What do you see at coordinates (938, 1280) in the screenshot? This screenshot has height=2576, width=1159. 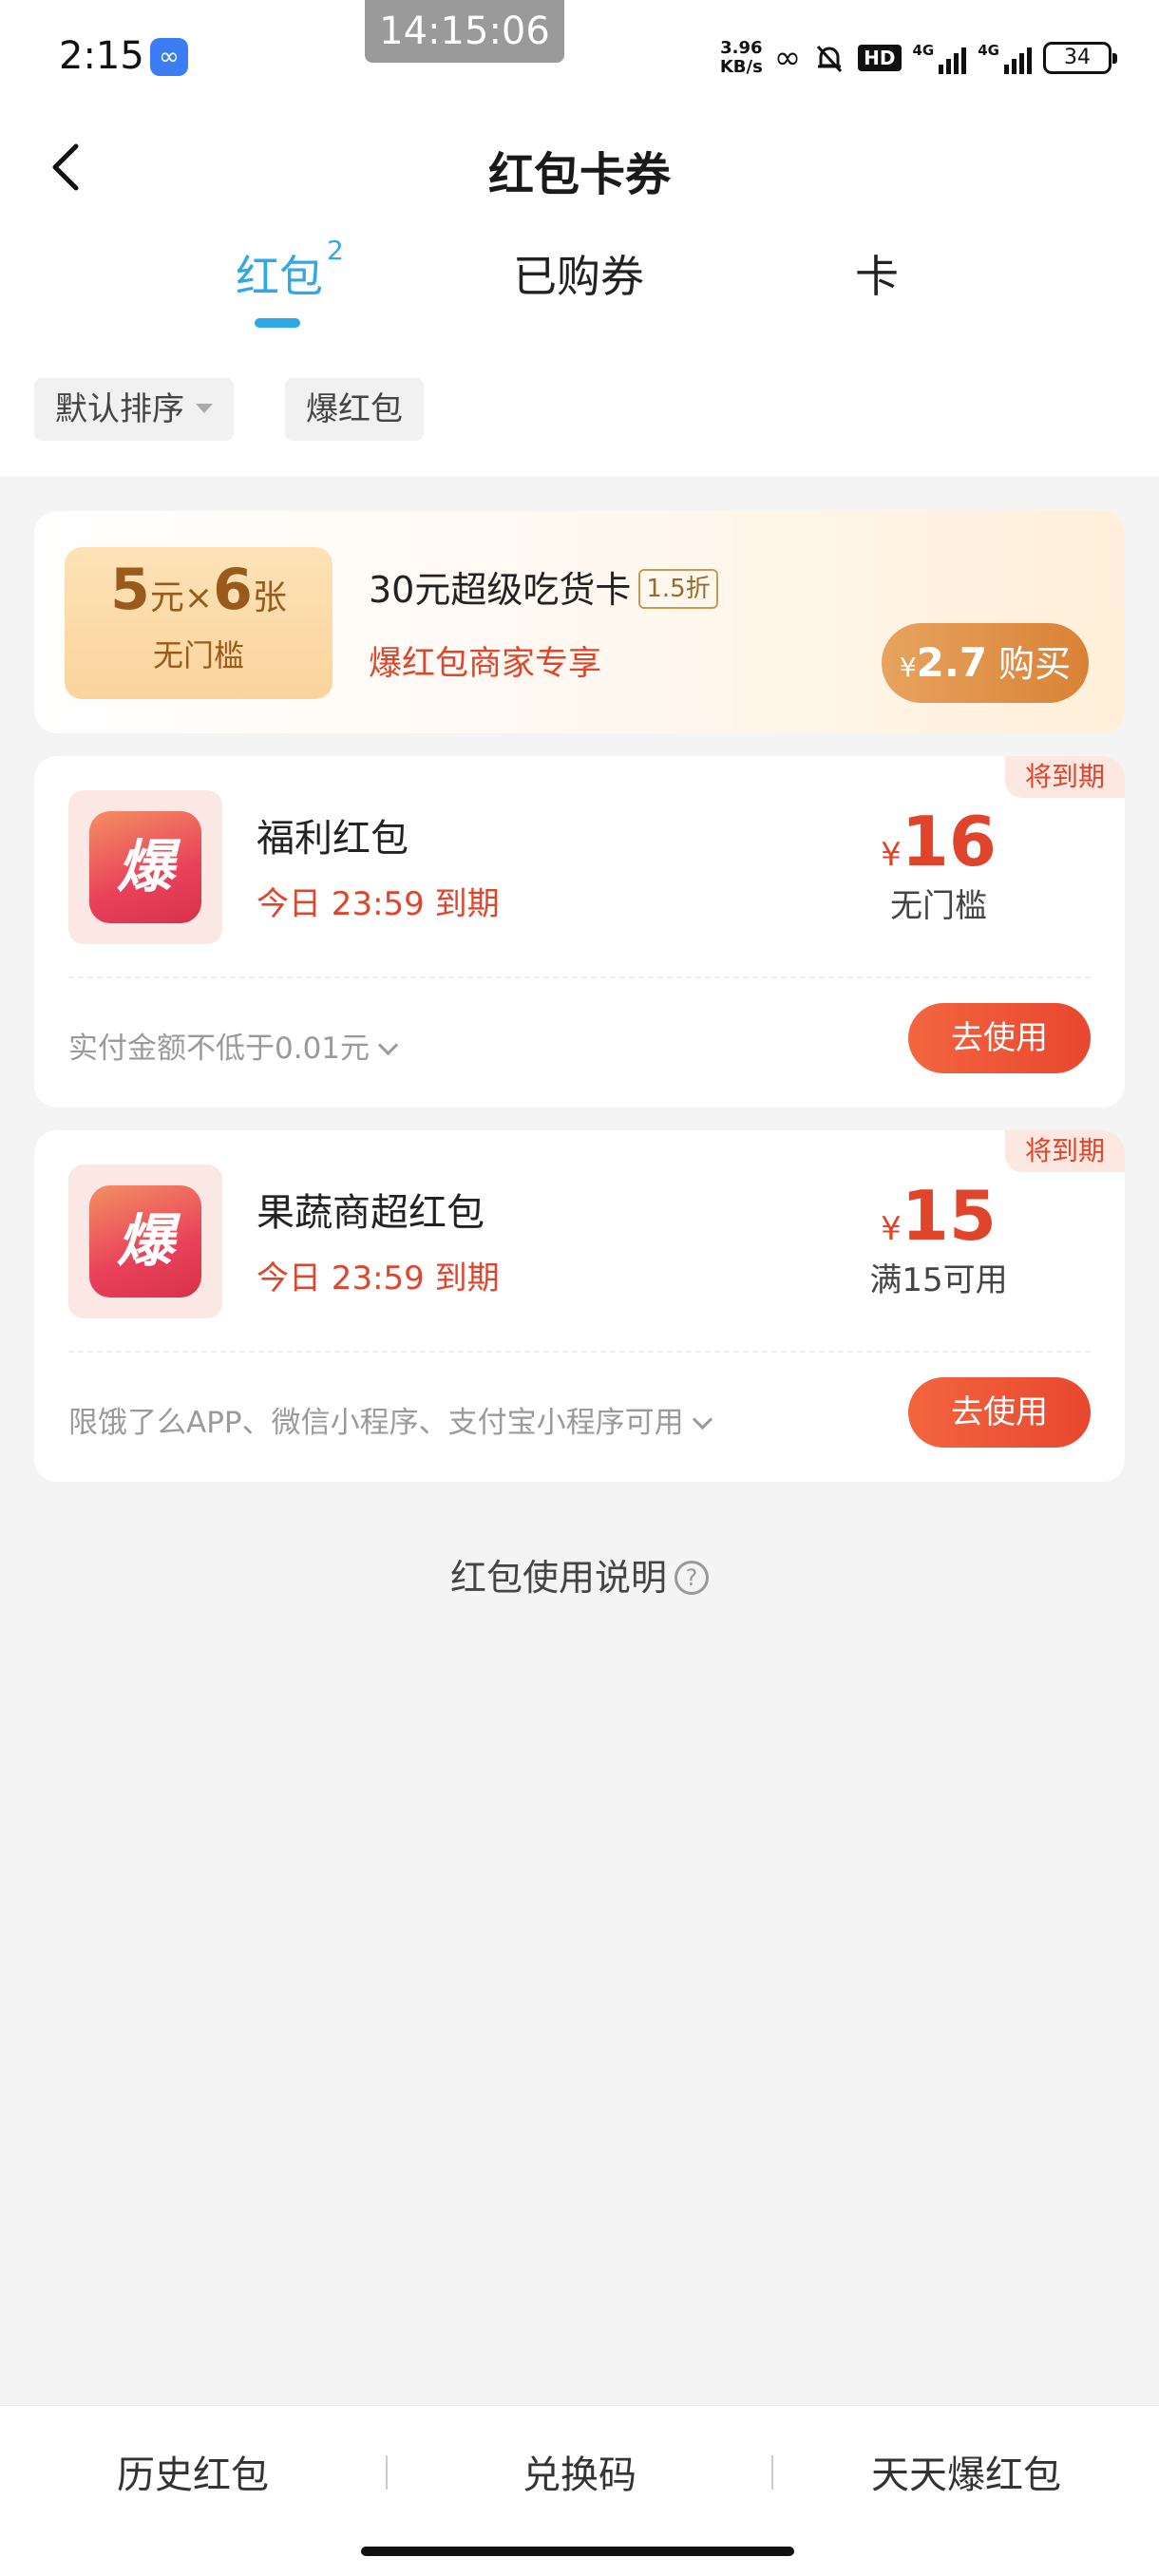 I see `coupon-threshold: 满15可用` at bounding box center [938, 1280].